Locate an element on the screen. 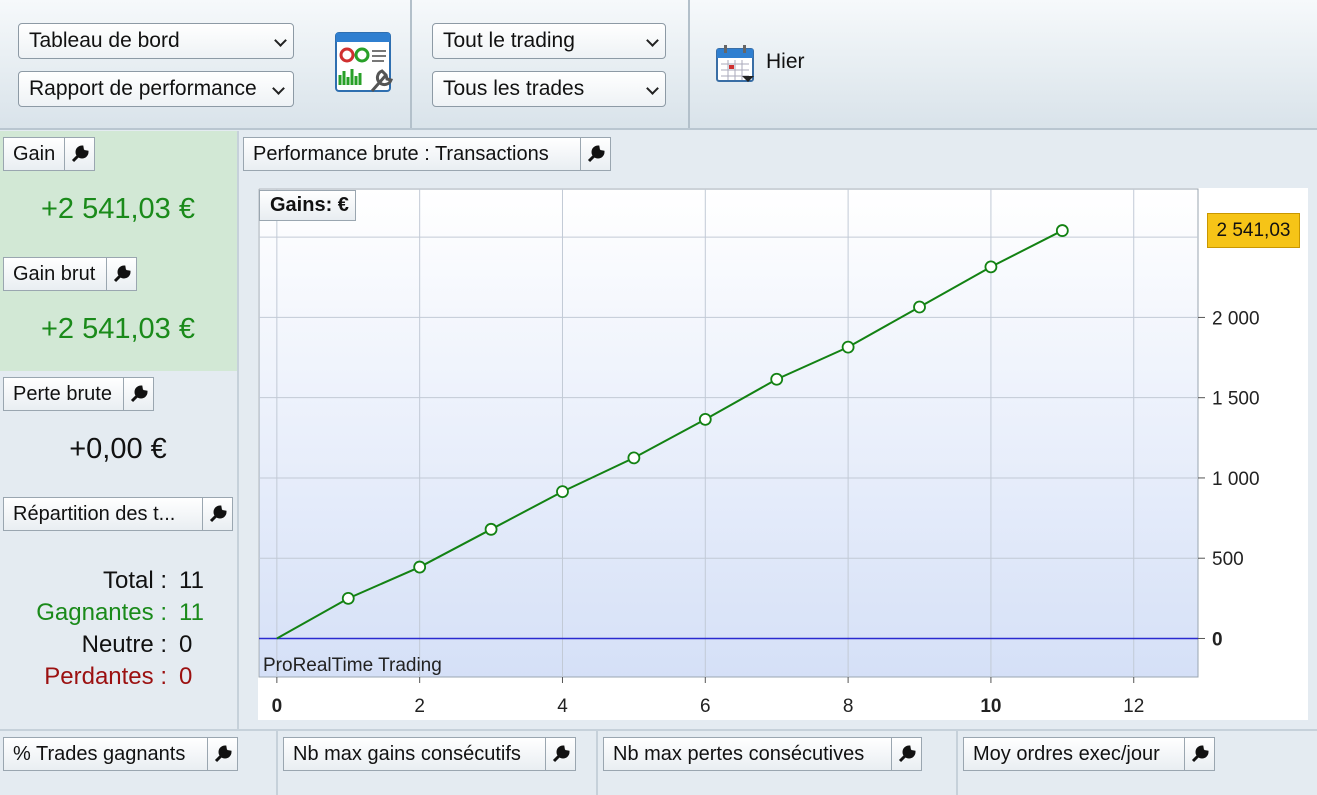  max-consec-losses-settings-button is located at coordinates (906, 754).